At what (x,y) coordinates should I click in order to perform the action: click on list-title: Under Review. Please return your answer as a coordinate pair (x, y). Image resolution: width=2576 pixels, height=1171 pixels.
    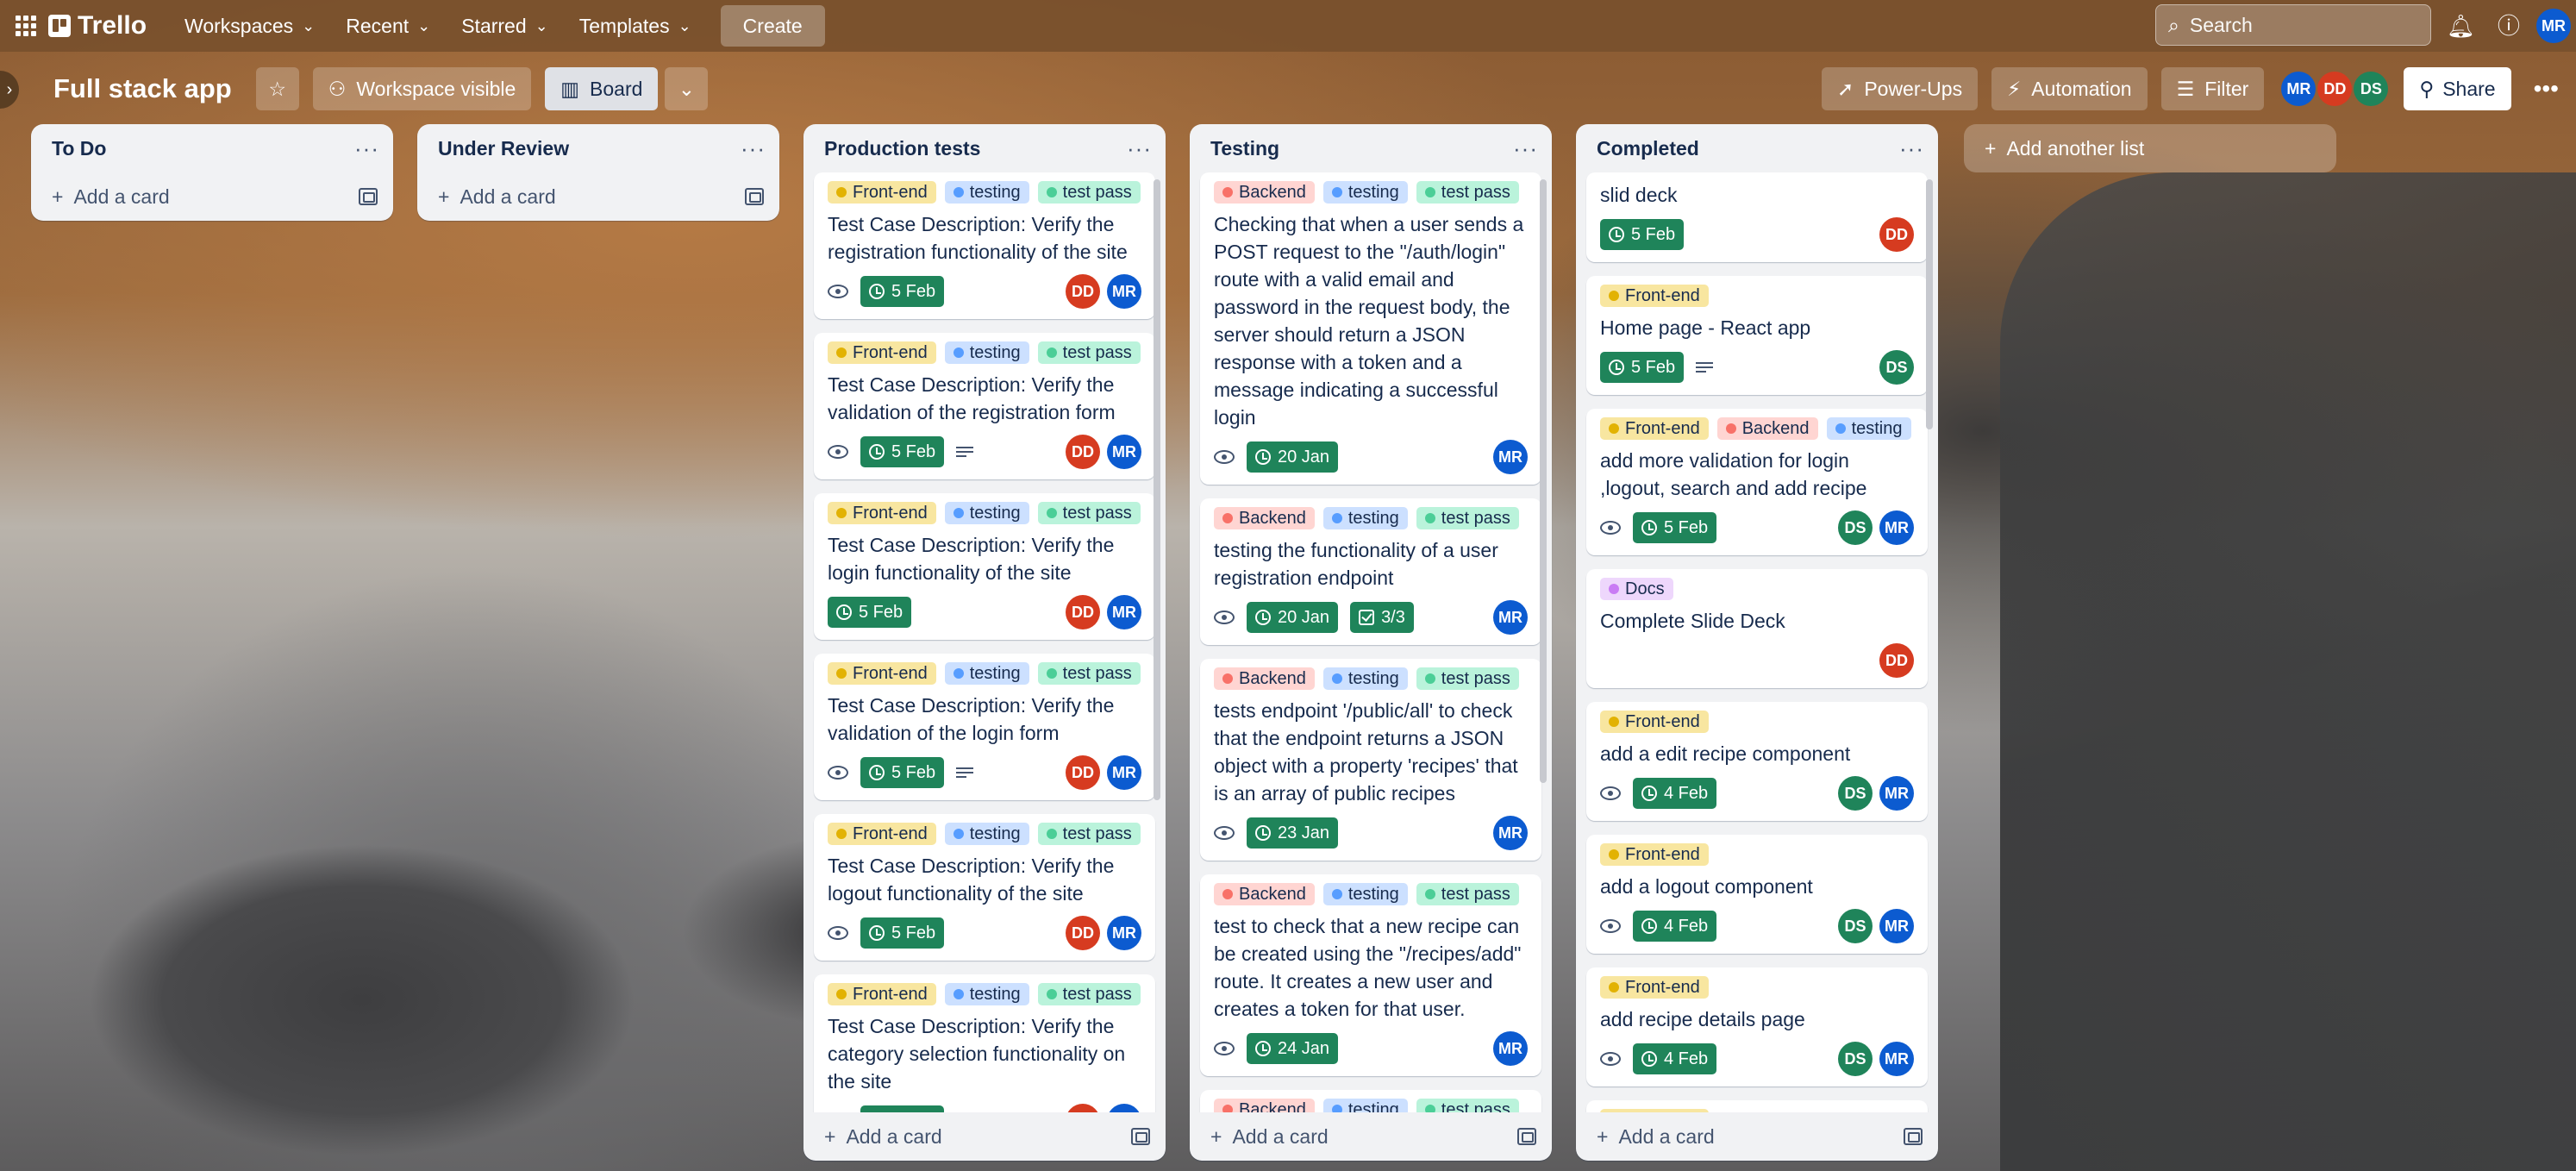
    Looking at the image, I should click on (504, 148).